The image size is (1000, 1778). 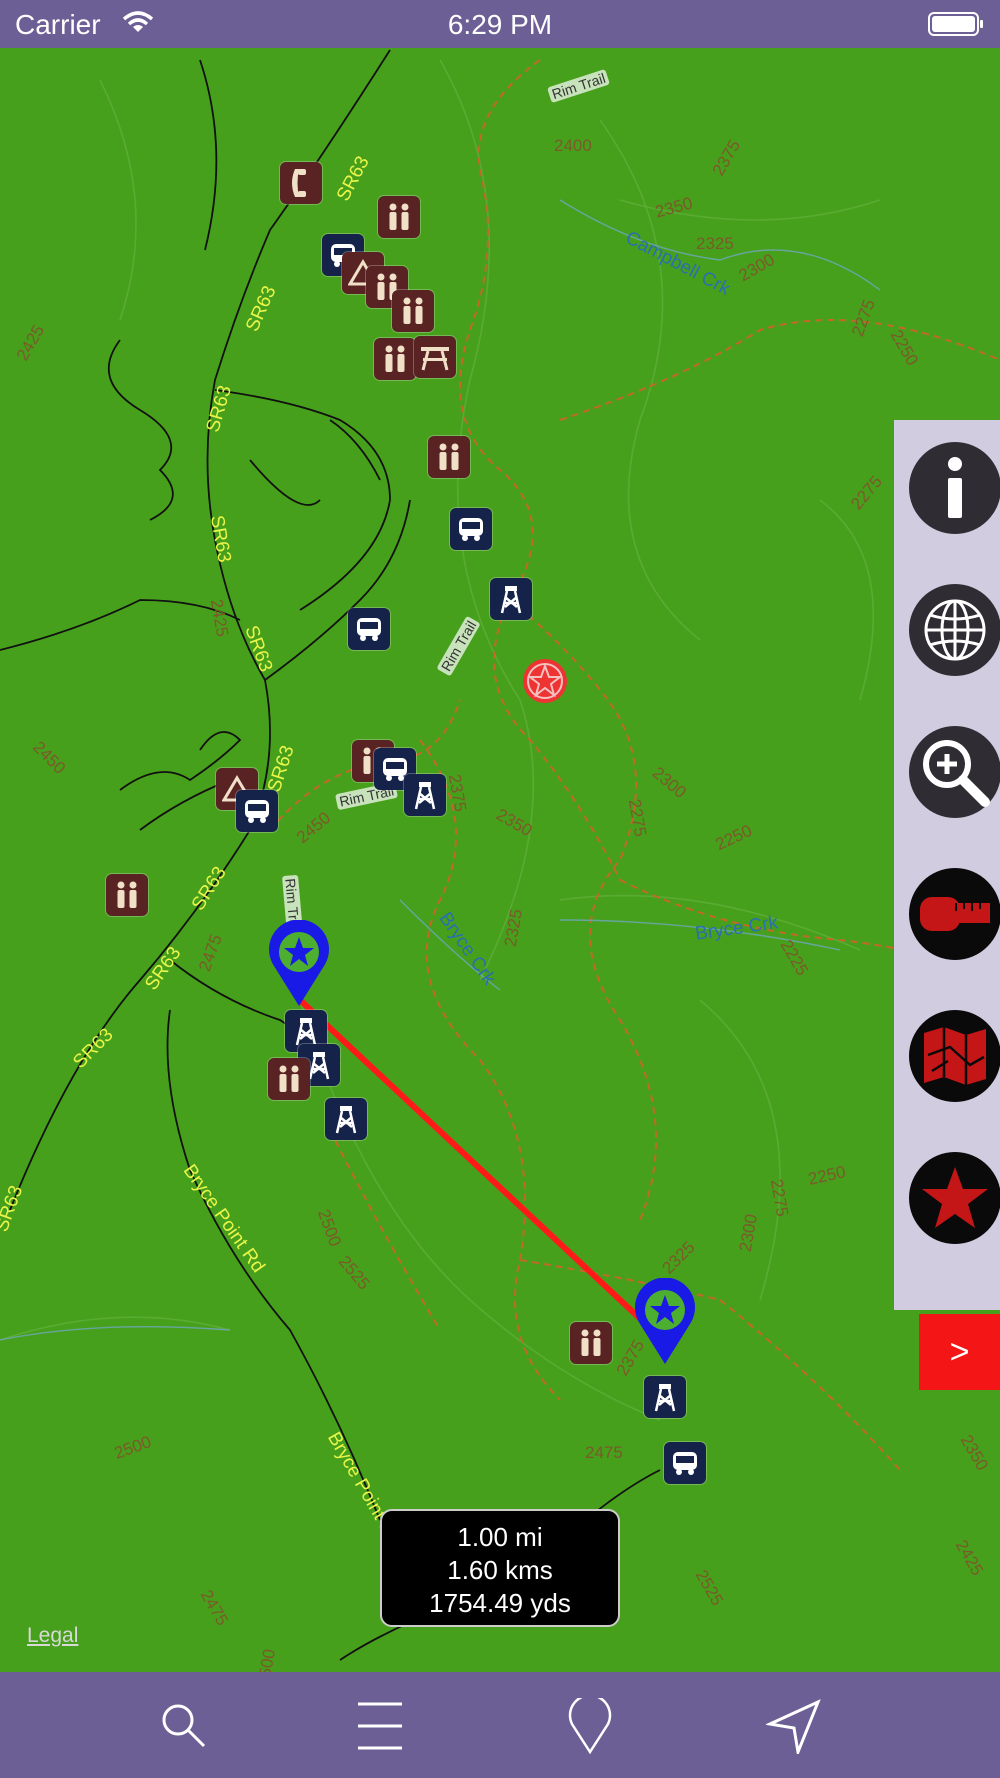 What do you see at coordinates (299, 965) in the screenshot?
I see `measure-start-pin` at bounding box center [299, 965].